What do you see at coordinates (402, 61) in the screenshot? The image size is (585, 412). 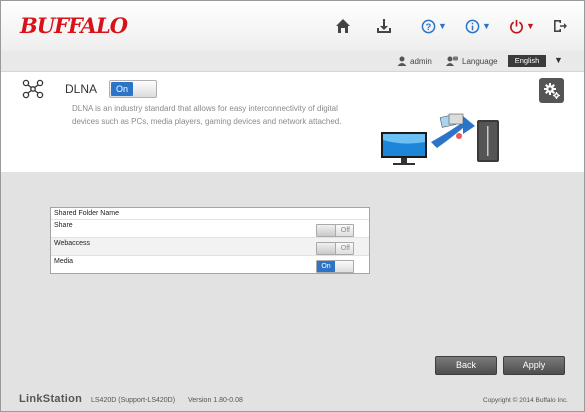 I see `user-icon` at bounding box center [402, 61].